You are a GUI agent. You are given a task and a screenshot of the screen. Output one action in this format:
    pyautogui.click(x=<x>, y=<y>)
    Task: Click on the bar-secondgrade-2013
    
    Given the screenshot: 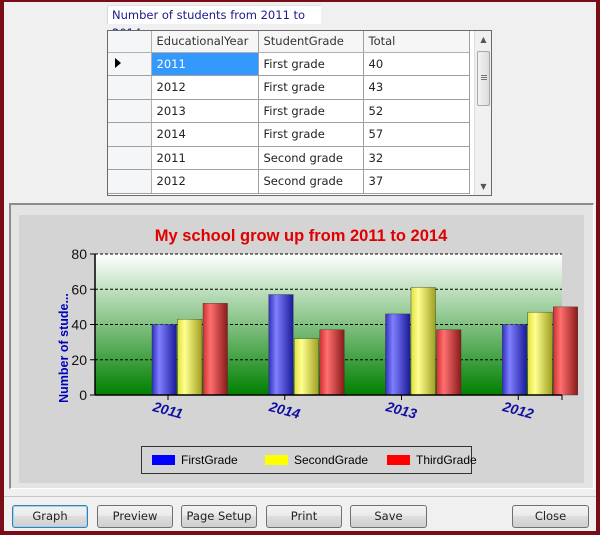 What is the action you would take?
    pyautogui.click(x=423, y=341)
    